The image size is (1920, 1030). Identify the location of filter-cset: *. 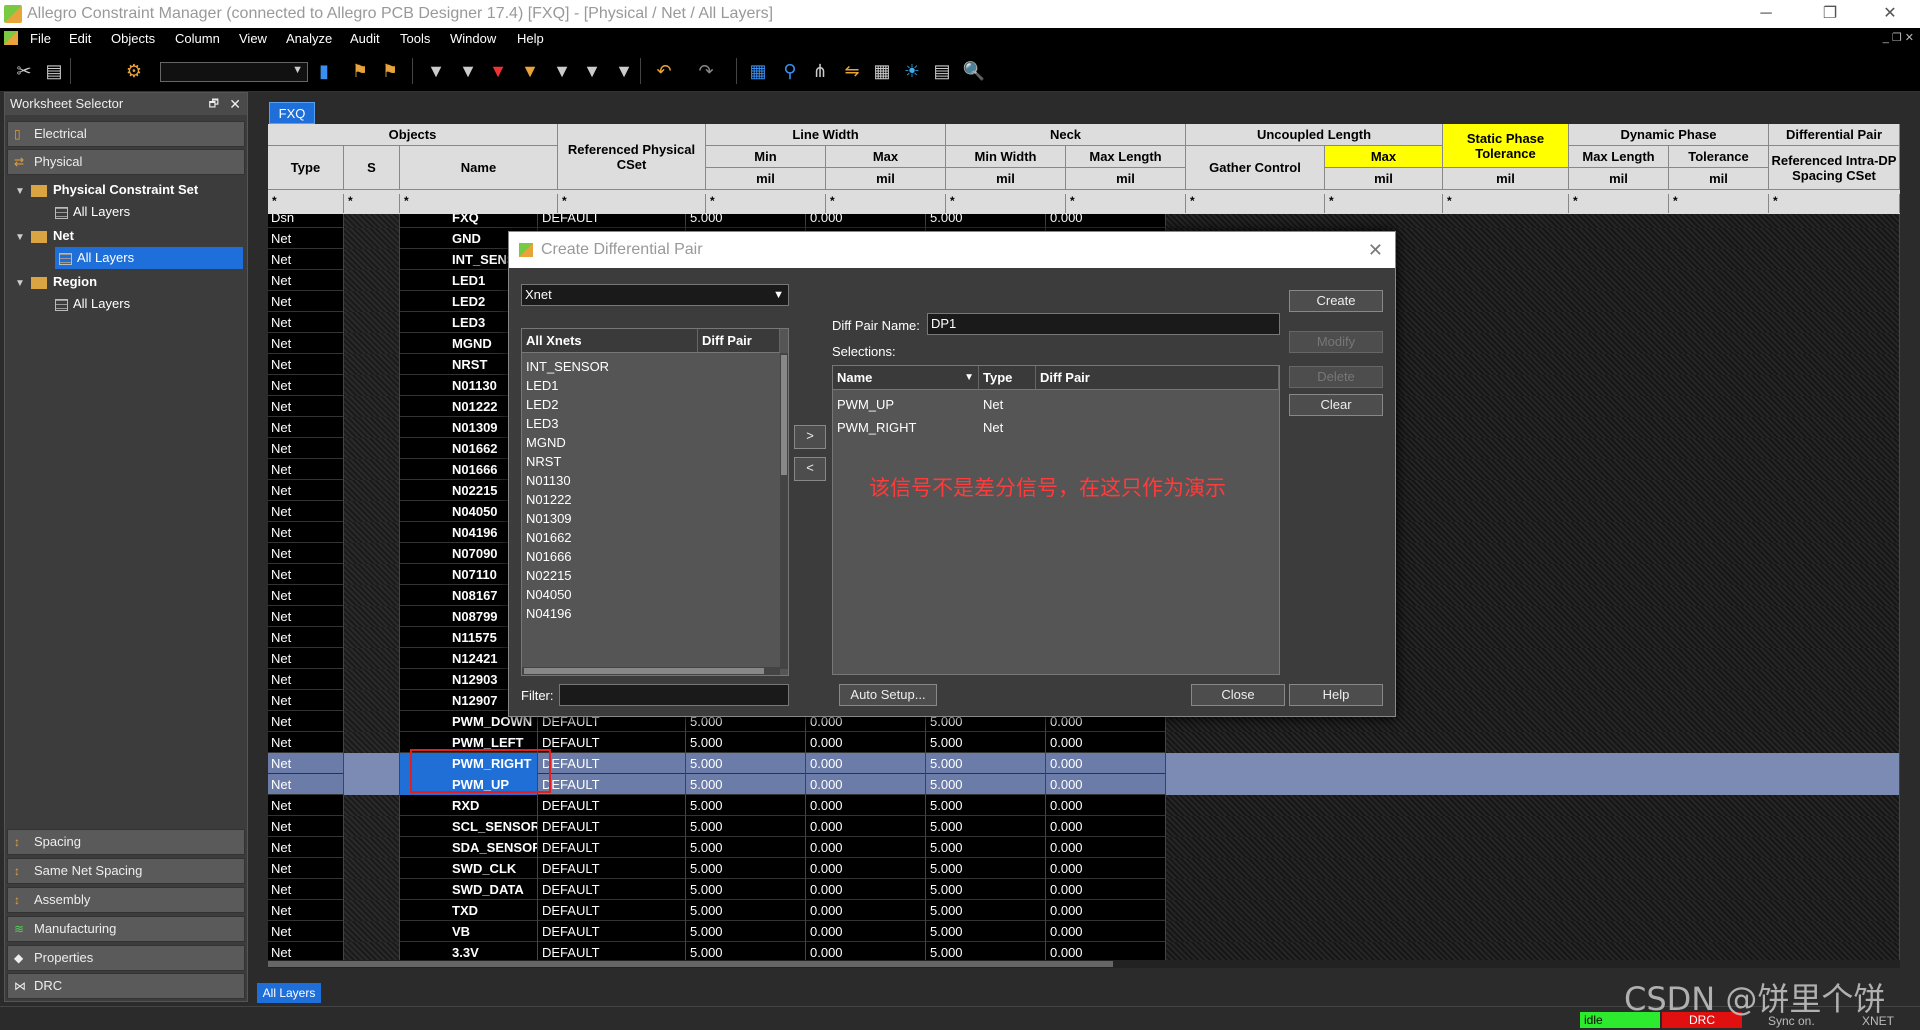
(632, 203).